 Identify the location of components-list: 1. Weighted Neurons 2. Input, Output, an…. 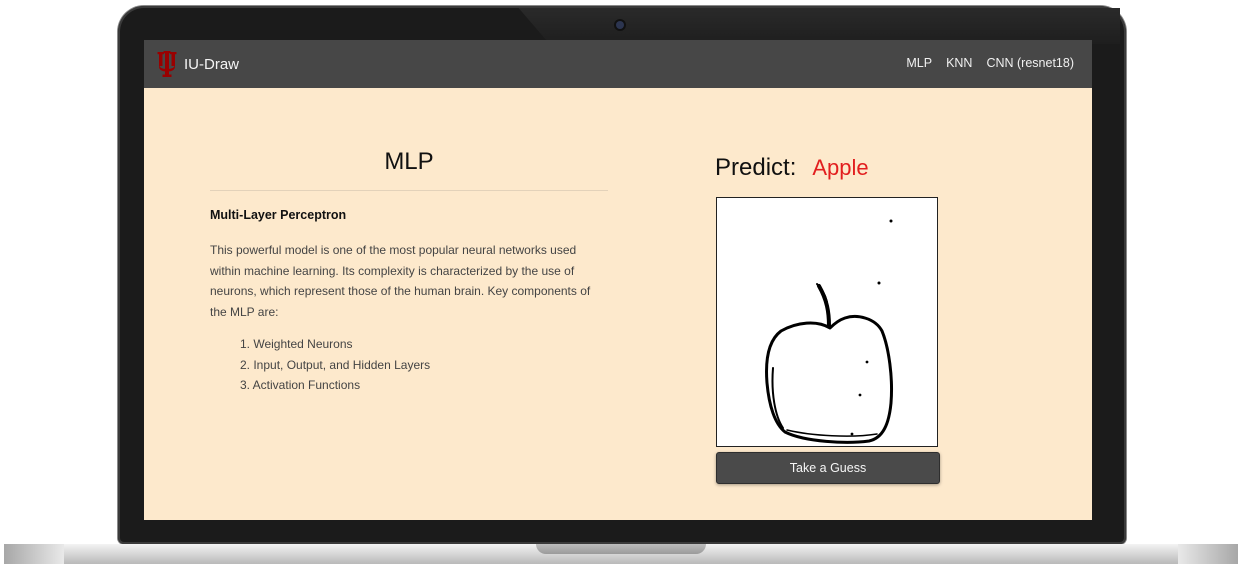
(335, 365).